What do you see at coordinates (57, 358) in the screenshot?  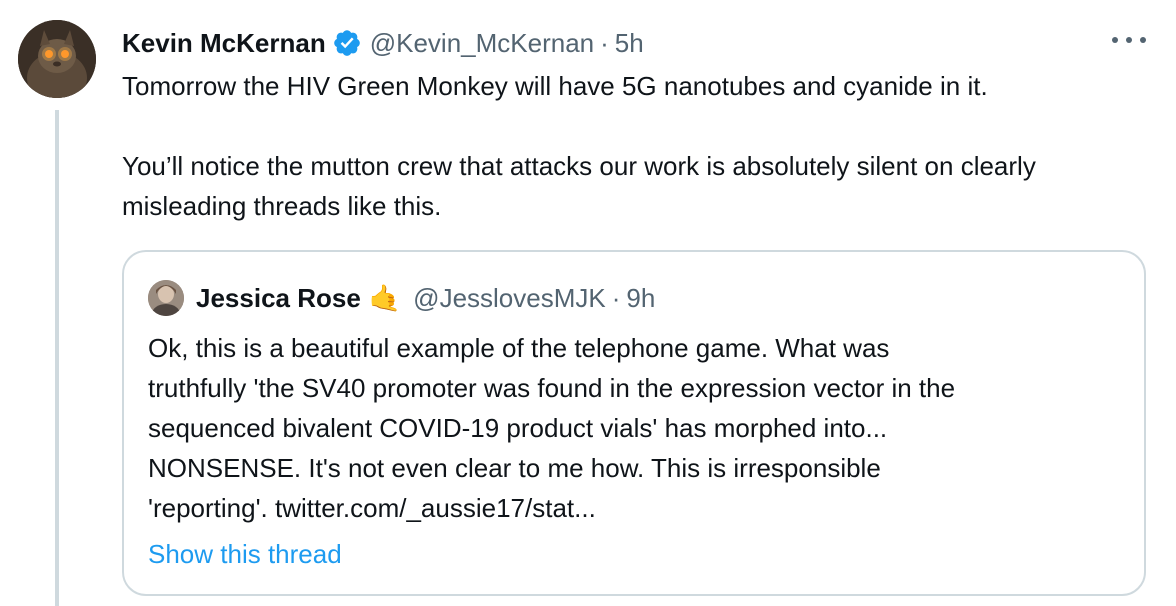 I see `thread-line` at bounding box center [57, 358].